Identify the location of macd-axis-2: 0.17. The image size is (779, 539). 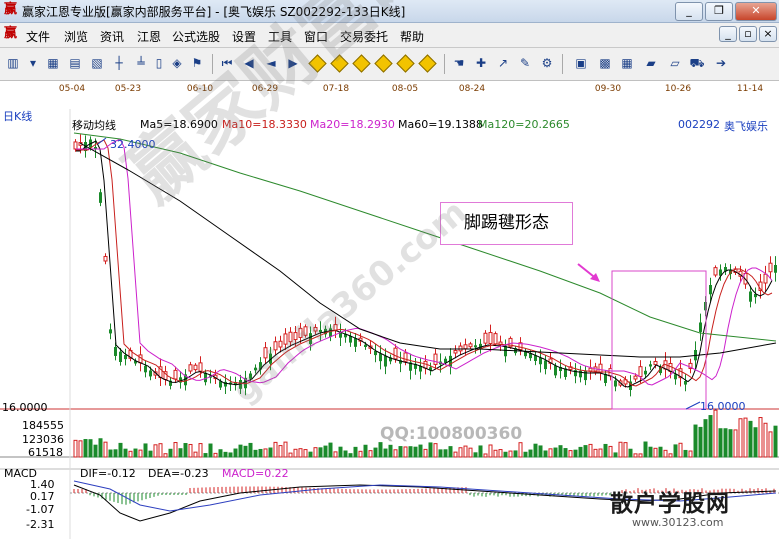
(42, 496).